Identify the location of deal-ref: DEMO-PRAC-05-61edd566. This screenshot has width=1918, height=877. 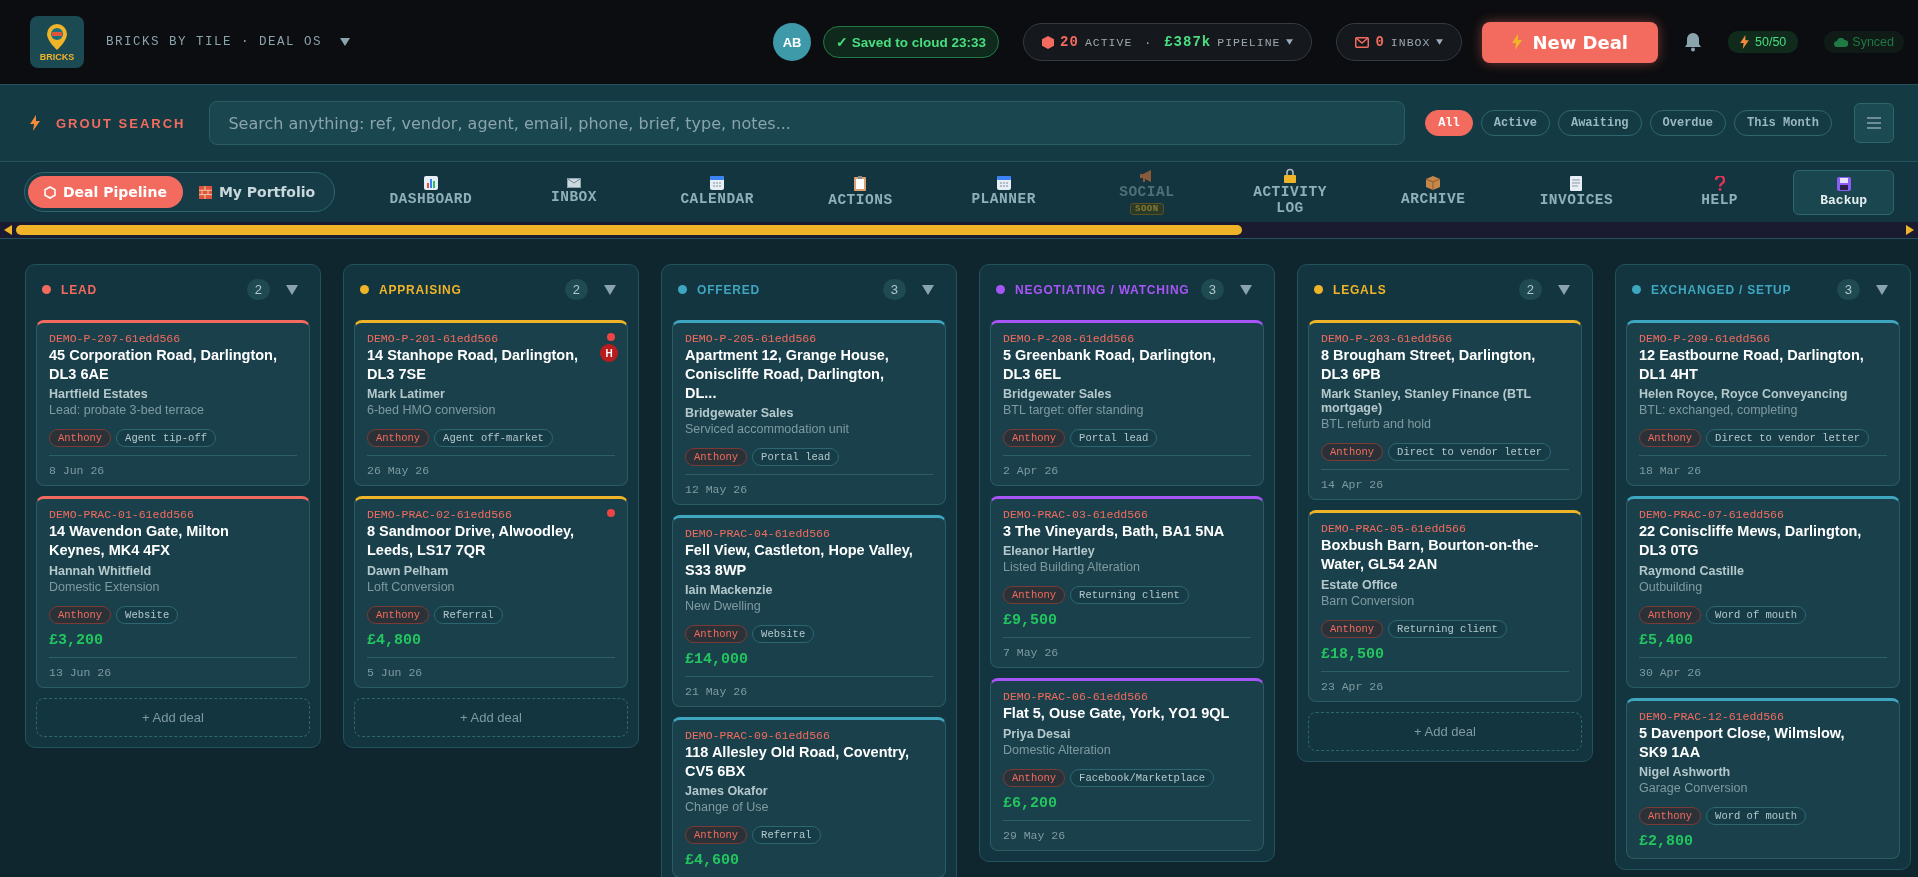
(1394, 529).